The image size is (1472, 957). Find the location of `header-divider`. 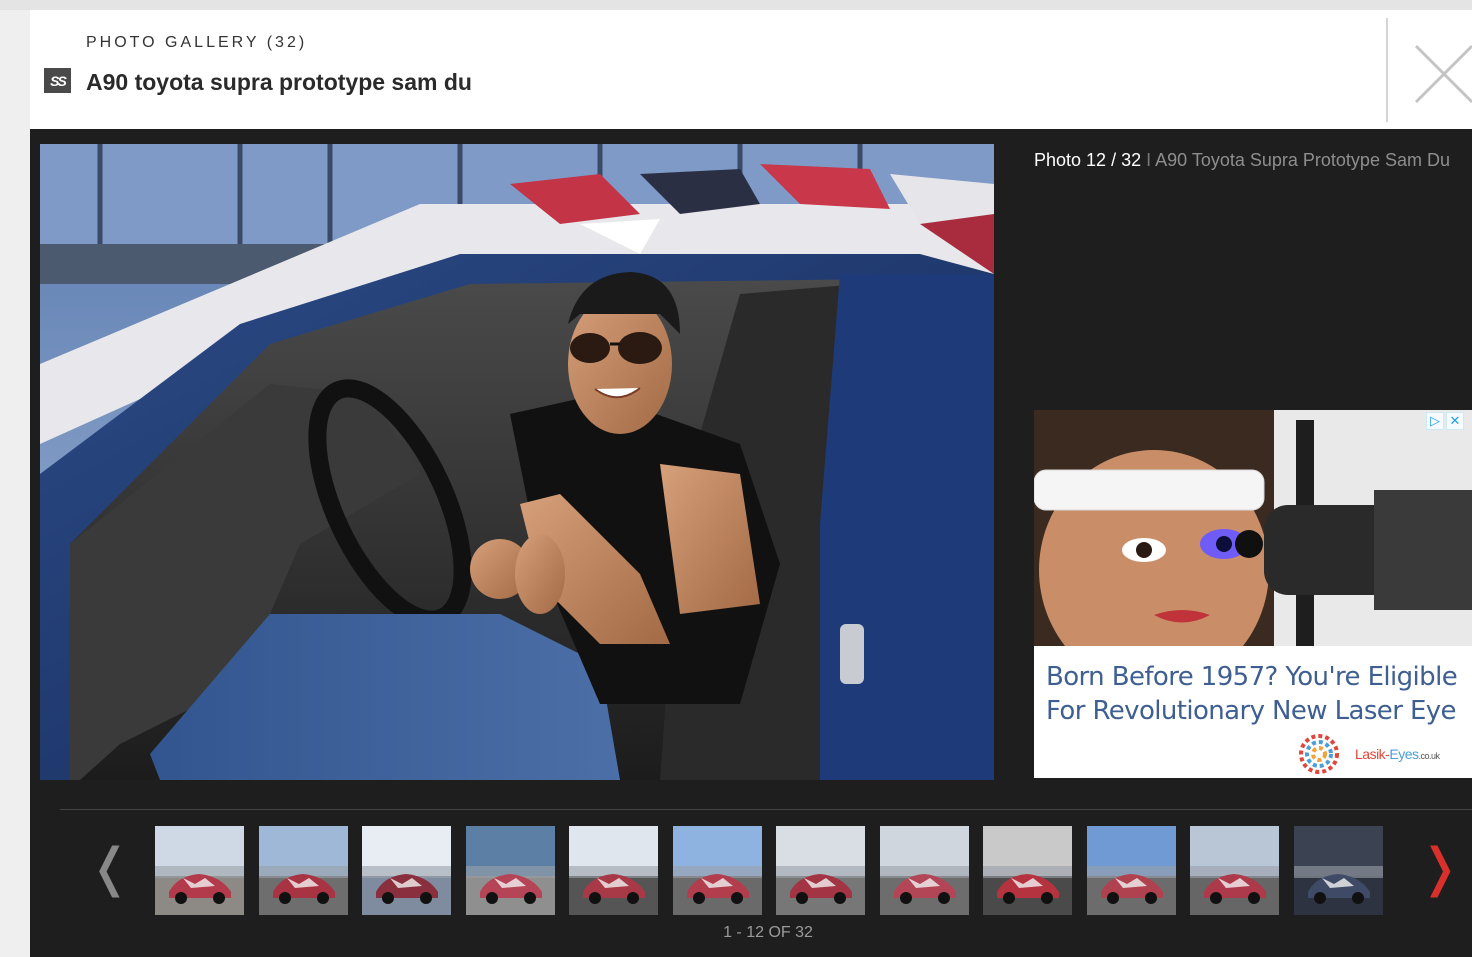

header-divider is located at coordinates (1387, 70).